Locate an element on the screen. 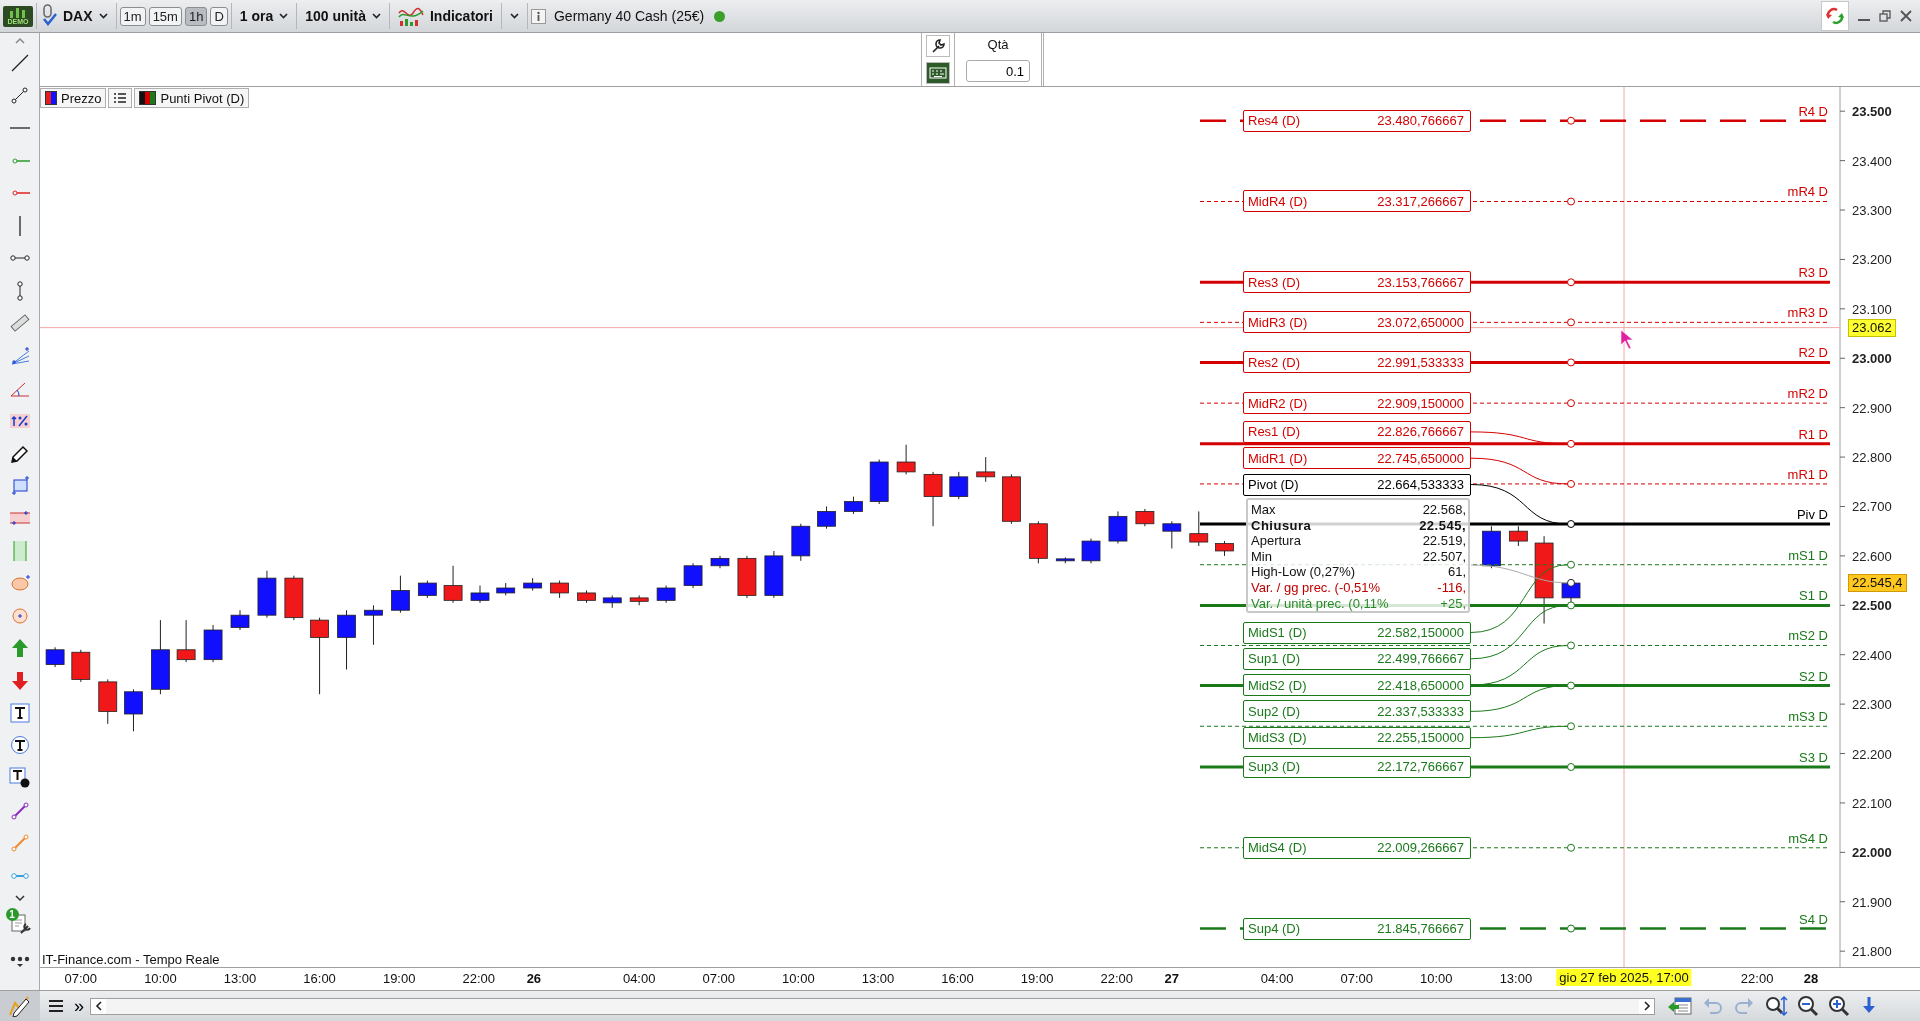 This screenshot has width=1920, height=1021. restore-icon is located at coordinates (1885, 16).